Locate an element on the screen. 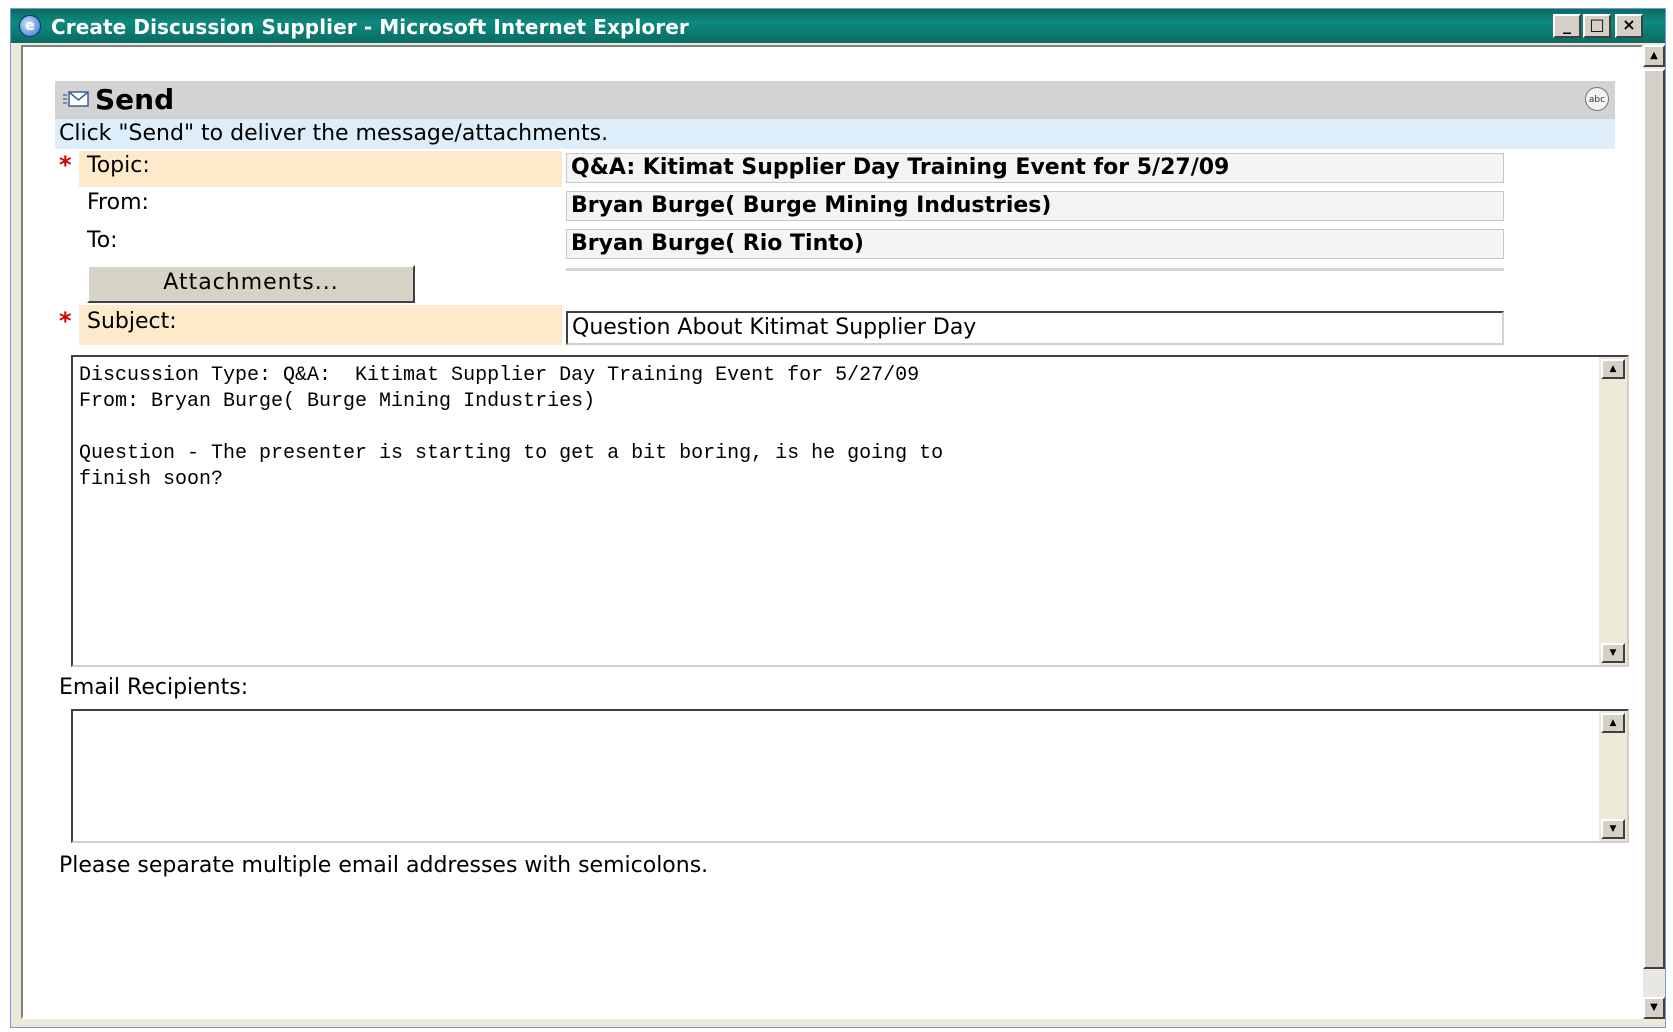  send-header: Send abc is located at coordinates (835, 100).